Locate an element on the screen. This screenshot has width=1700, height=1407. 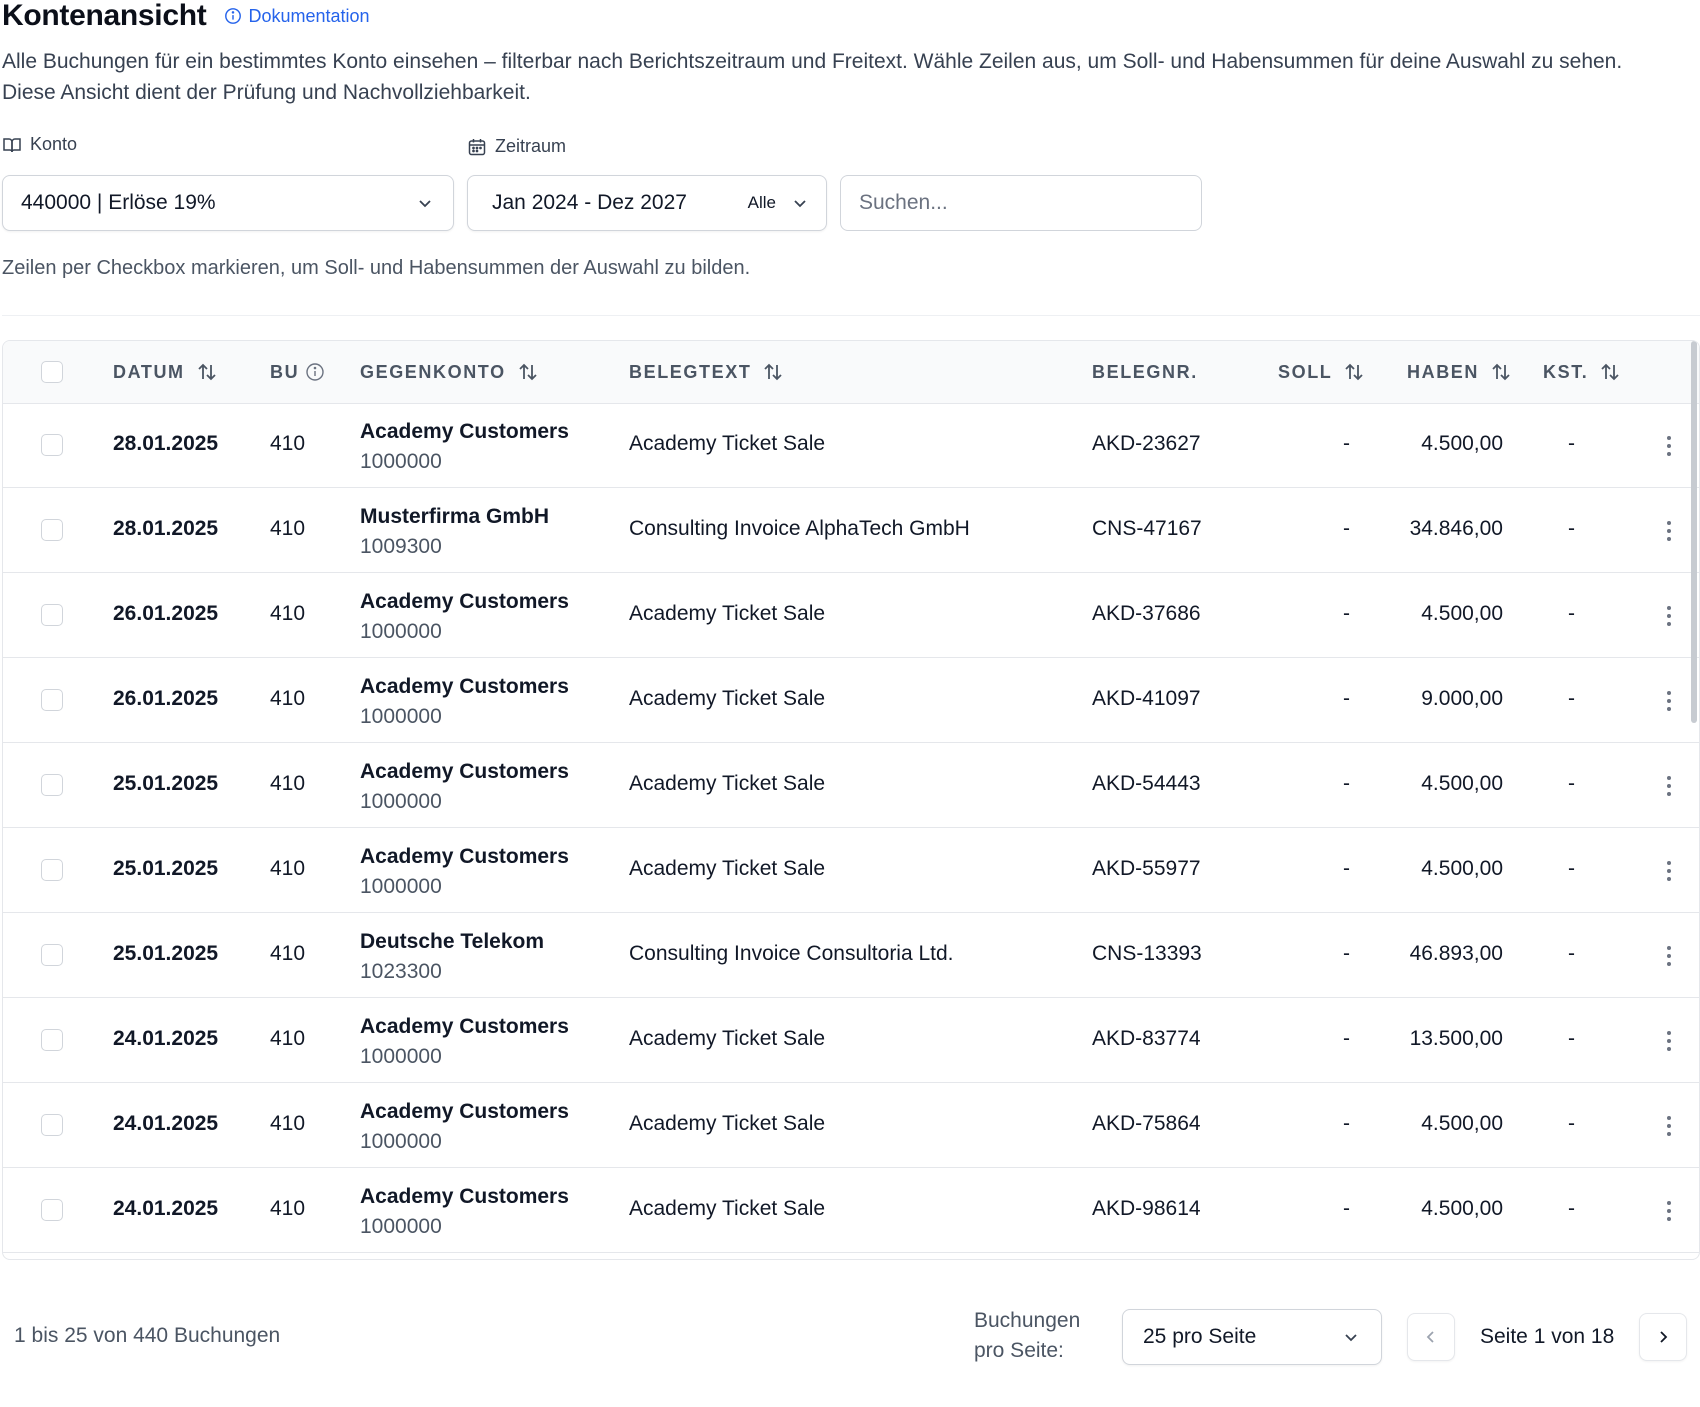
cell-gegenkonto: Deutsche Telekom 1023300 is located at coordinates (452, 957).